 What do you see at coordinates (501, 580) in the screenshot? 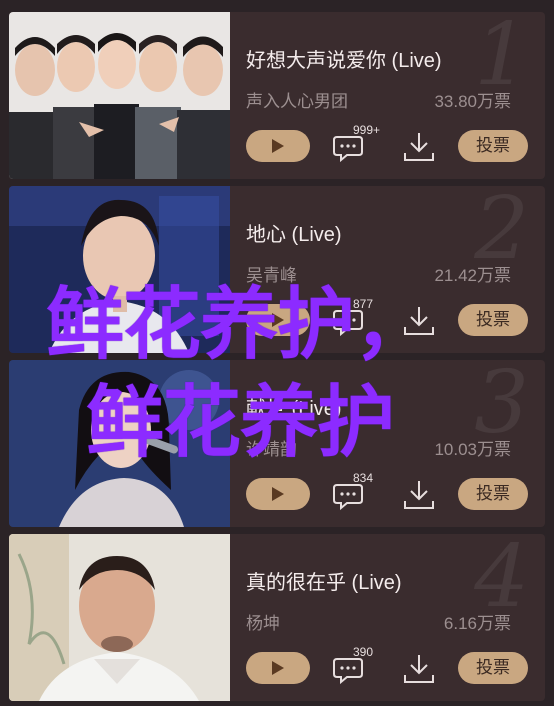
I see `rank-number: 4` at bounding box center [501, 580].